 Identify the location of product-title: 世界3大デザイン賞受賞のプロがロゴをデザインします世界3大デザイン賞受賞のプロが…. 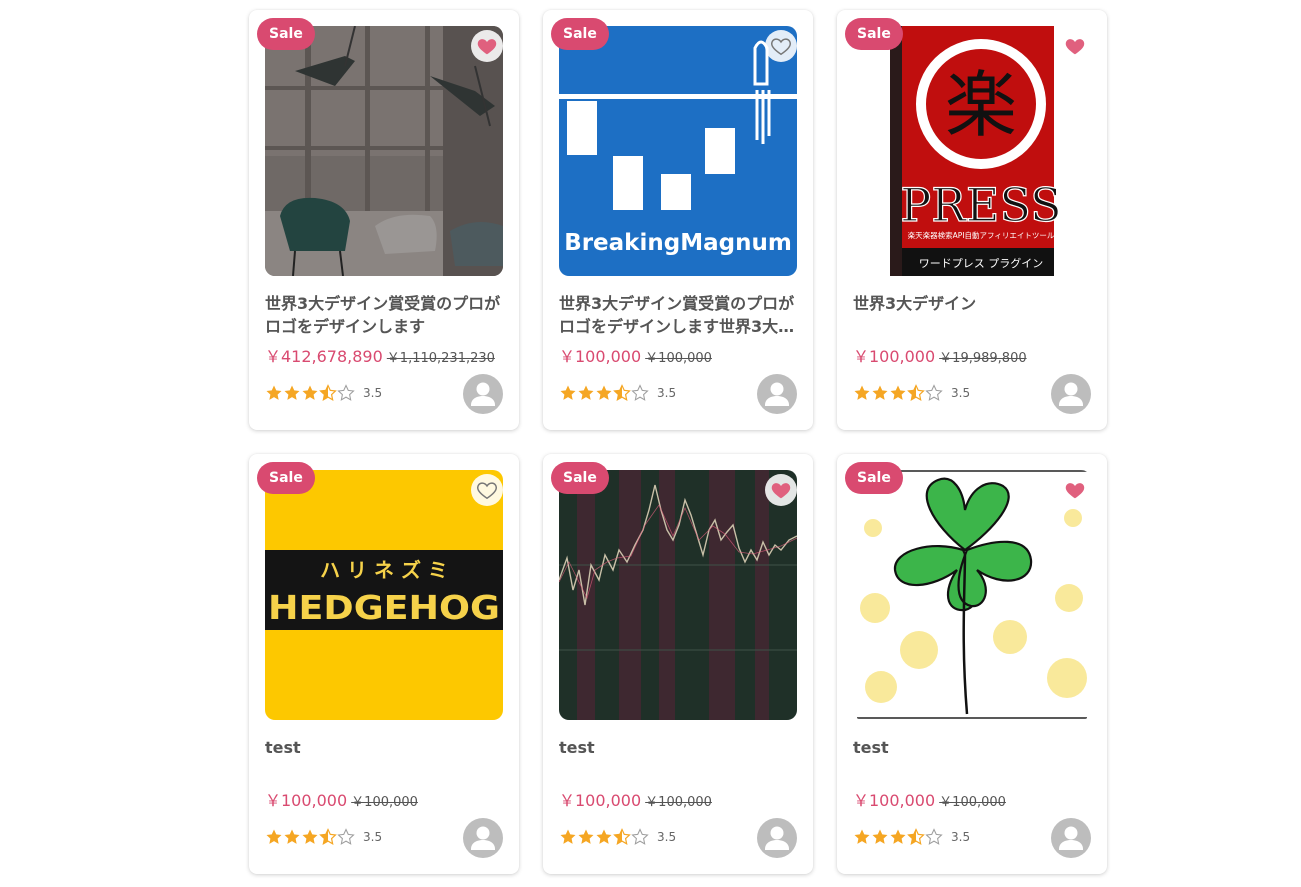
(678, 315).